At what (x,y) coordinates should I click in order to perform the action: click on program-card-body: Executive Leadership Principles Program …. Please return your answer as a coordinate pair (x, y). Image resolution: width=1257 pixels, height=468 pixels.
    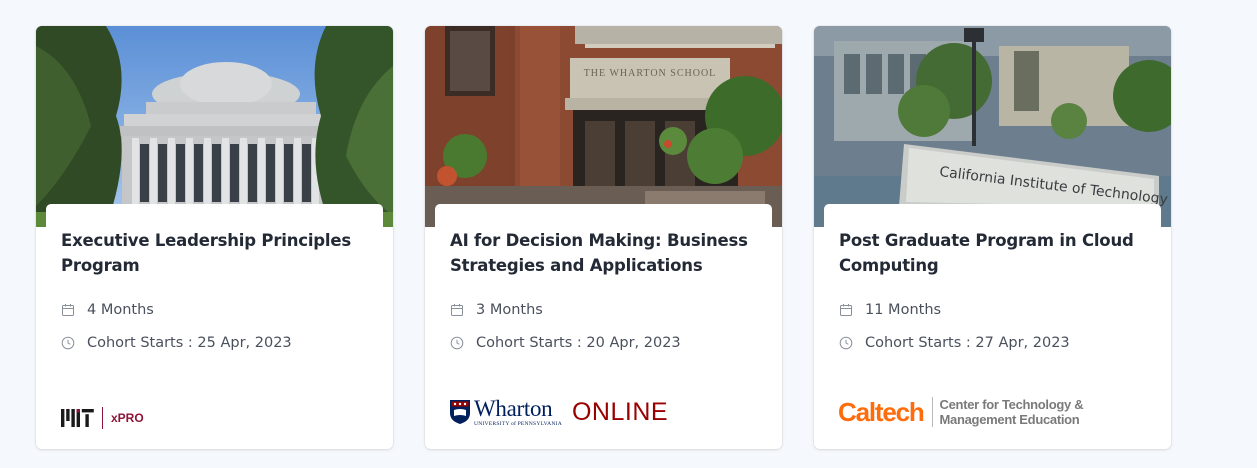
    Looking at the image, I should click on (214, 326).